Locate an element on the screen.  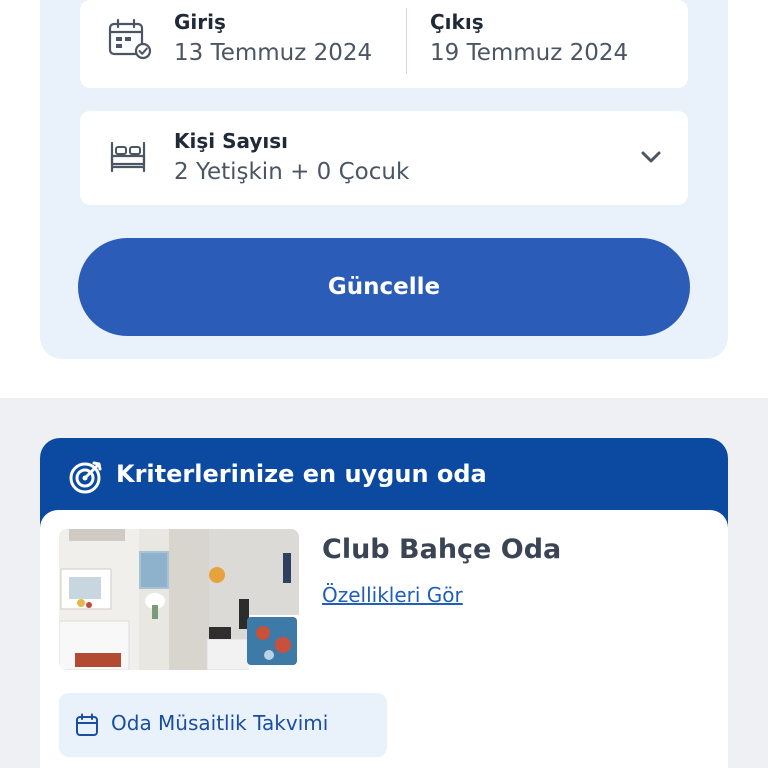
checkout-value: 19 Temmuz 2024 is located at coordinates (529, 53).